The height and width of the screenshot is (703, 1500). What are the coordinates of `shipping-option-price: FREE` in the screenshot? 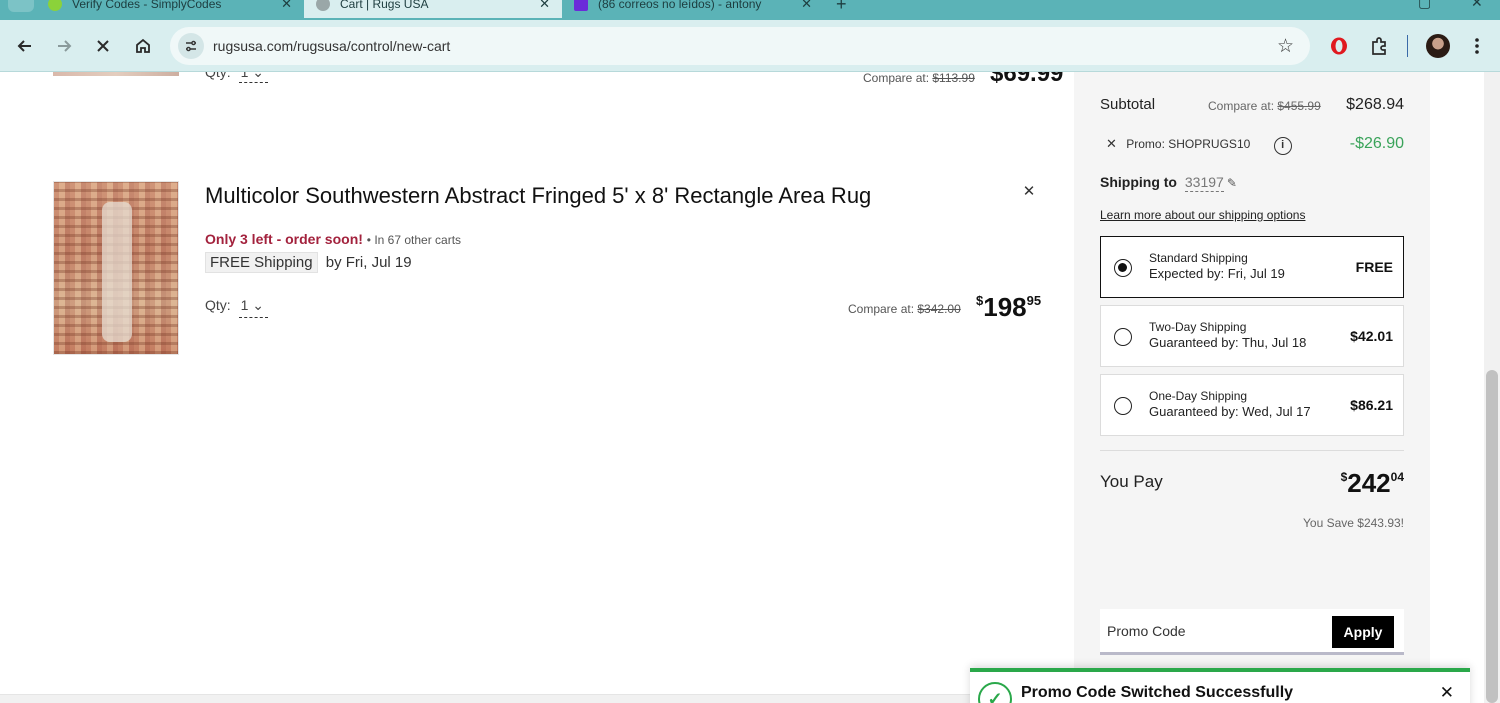 It's located at (1374, 267).